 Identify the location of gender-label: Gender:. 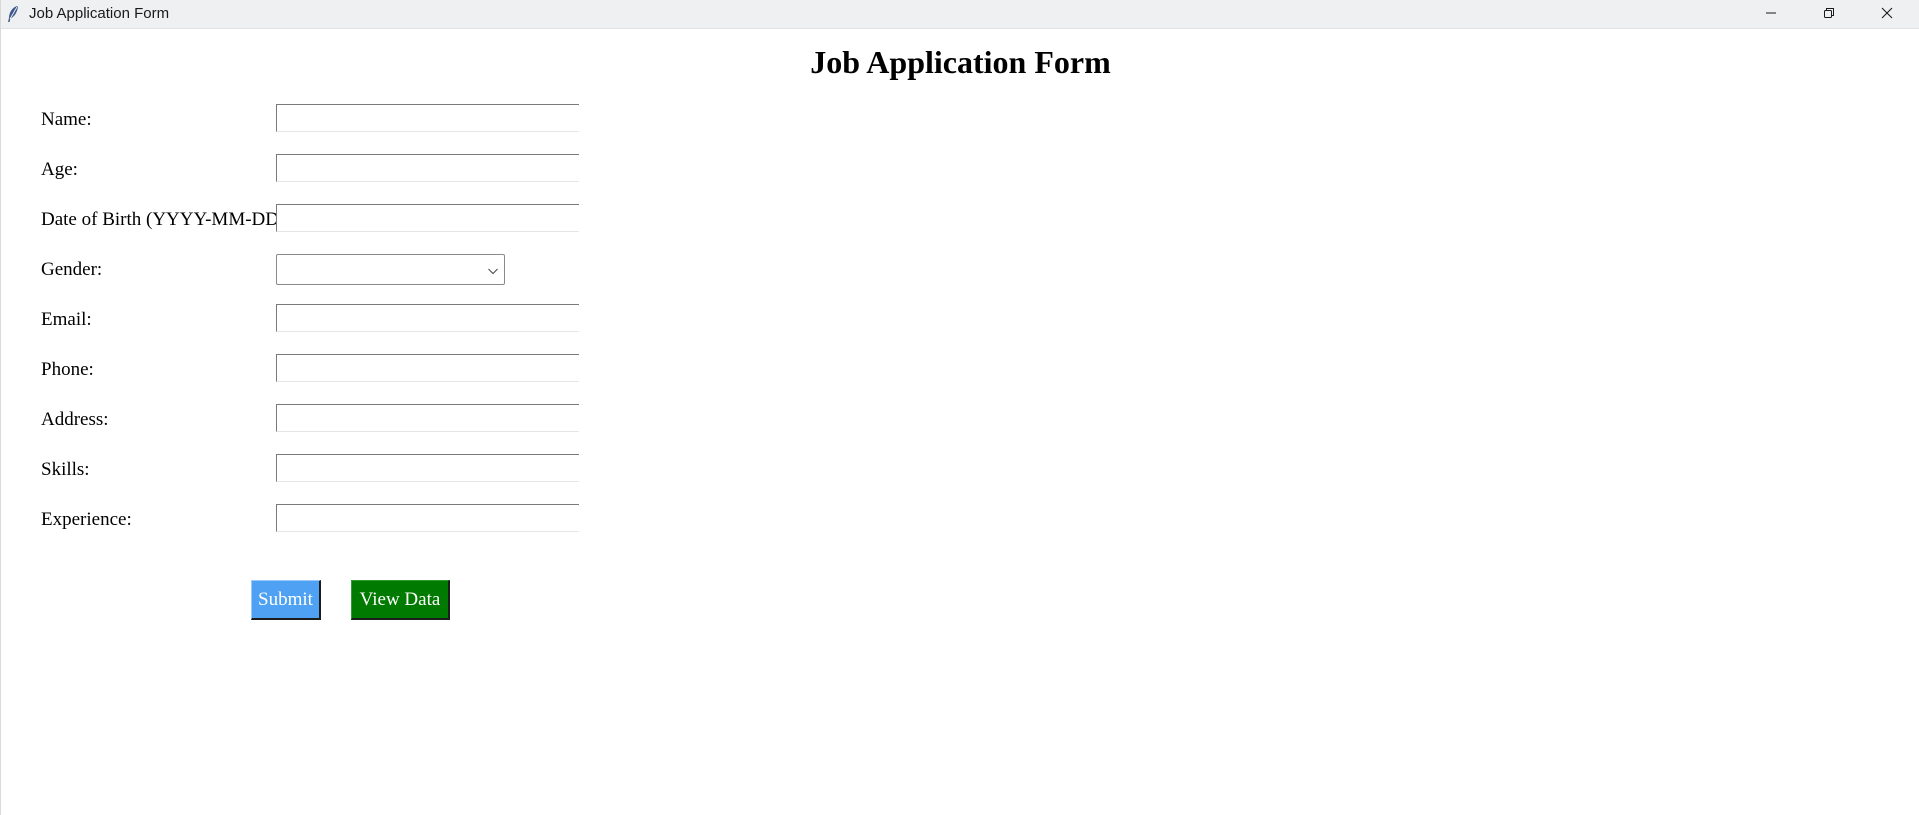
(72, 269).